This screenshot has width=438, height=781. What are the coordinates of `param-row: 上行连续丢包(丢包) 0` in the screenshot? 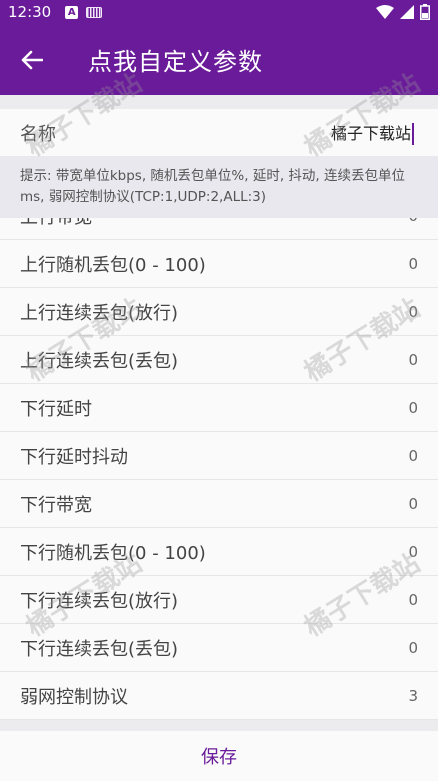 It's located at (219, 360).